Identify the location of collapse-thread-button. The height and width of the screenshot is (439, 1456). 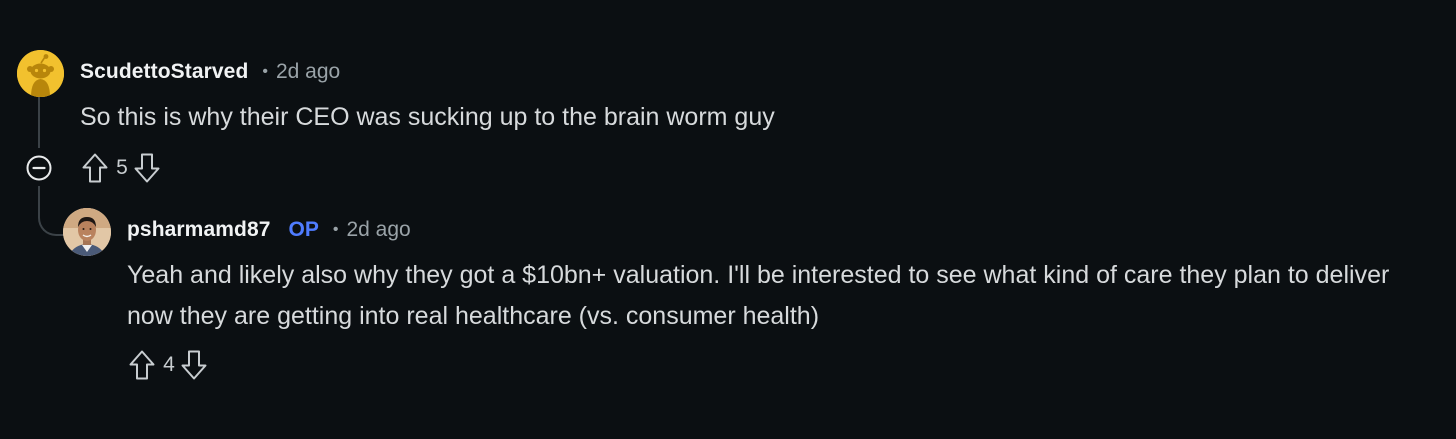
(39, 168).